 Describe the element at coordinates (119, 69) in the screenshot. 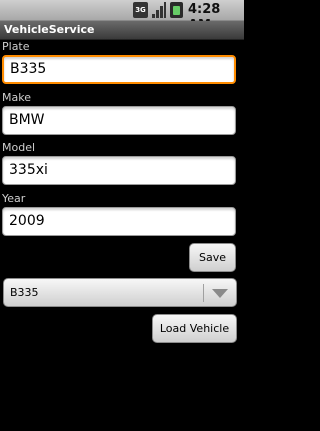

I see `plate-field: B335` at that location.